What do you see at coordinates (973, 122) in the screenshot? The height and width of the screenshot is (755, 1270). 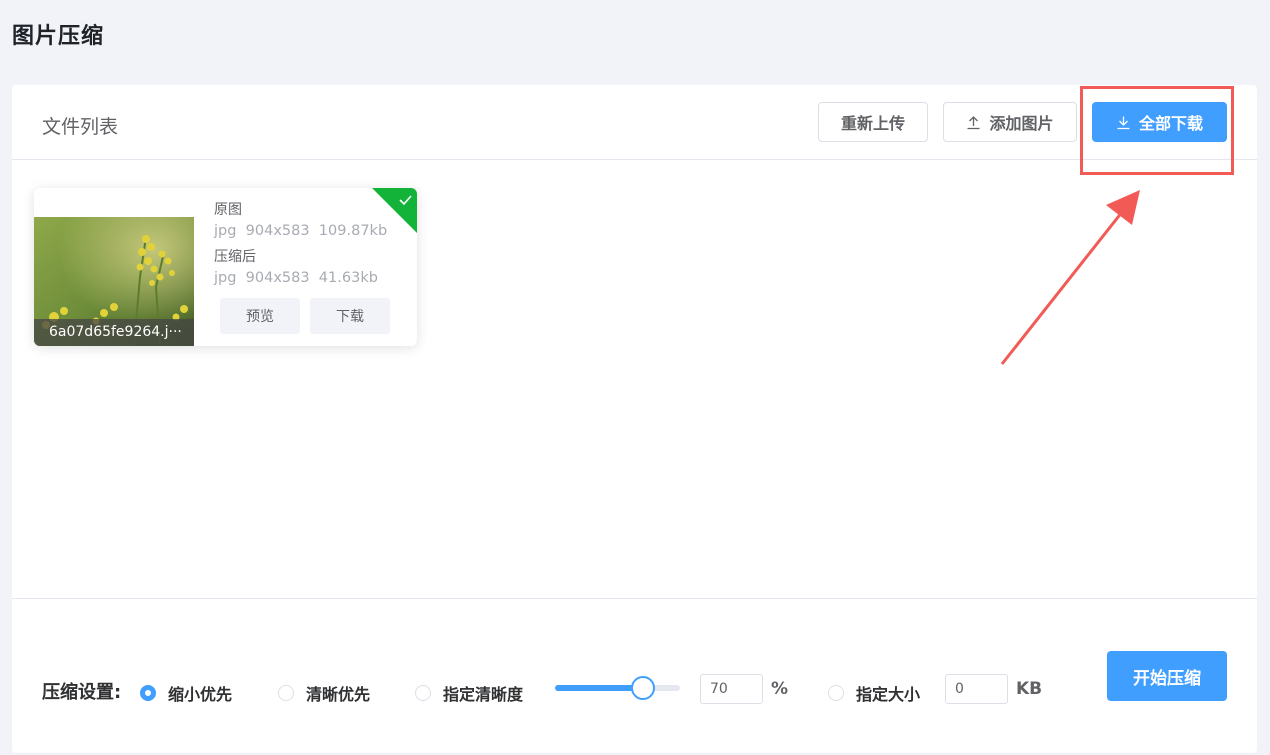 I see `upload-icon` at bounding box center [973, 122].